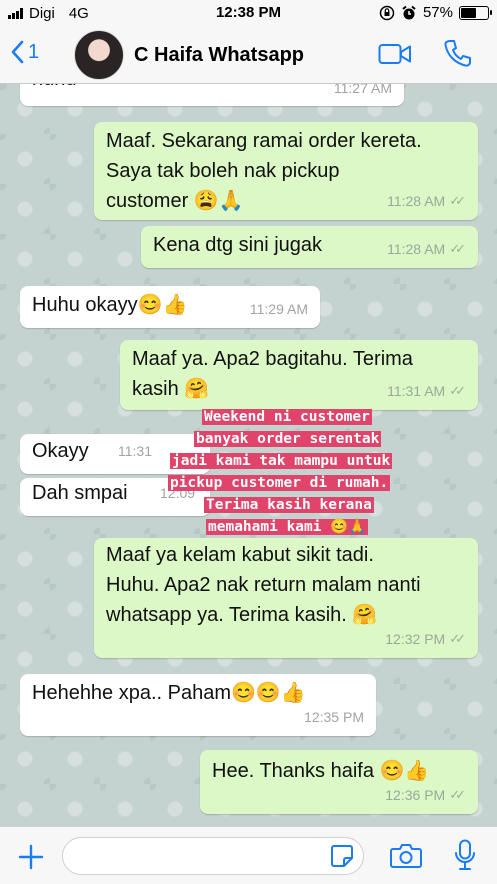 This screenshot has height=884, width=497. Describe the element at coordinates (248, 13) in the screenshot. I see `status-bar: Digi 4G 12:38 PM 57%` at that location.